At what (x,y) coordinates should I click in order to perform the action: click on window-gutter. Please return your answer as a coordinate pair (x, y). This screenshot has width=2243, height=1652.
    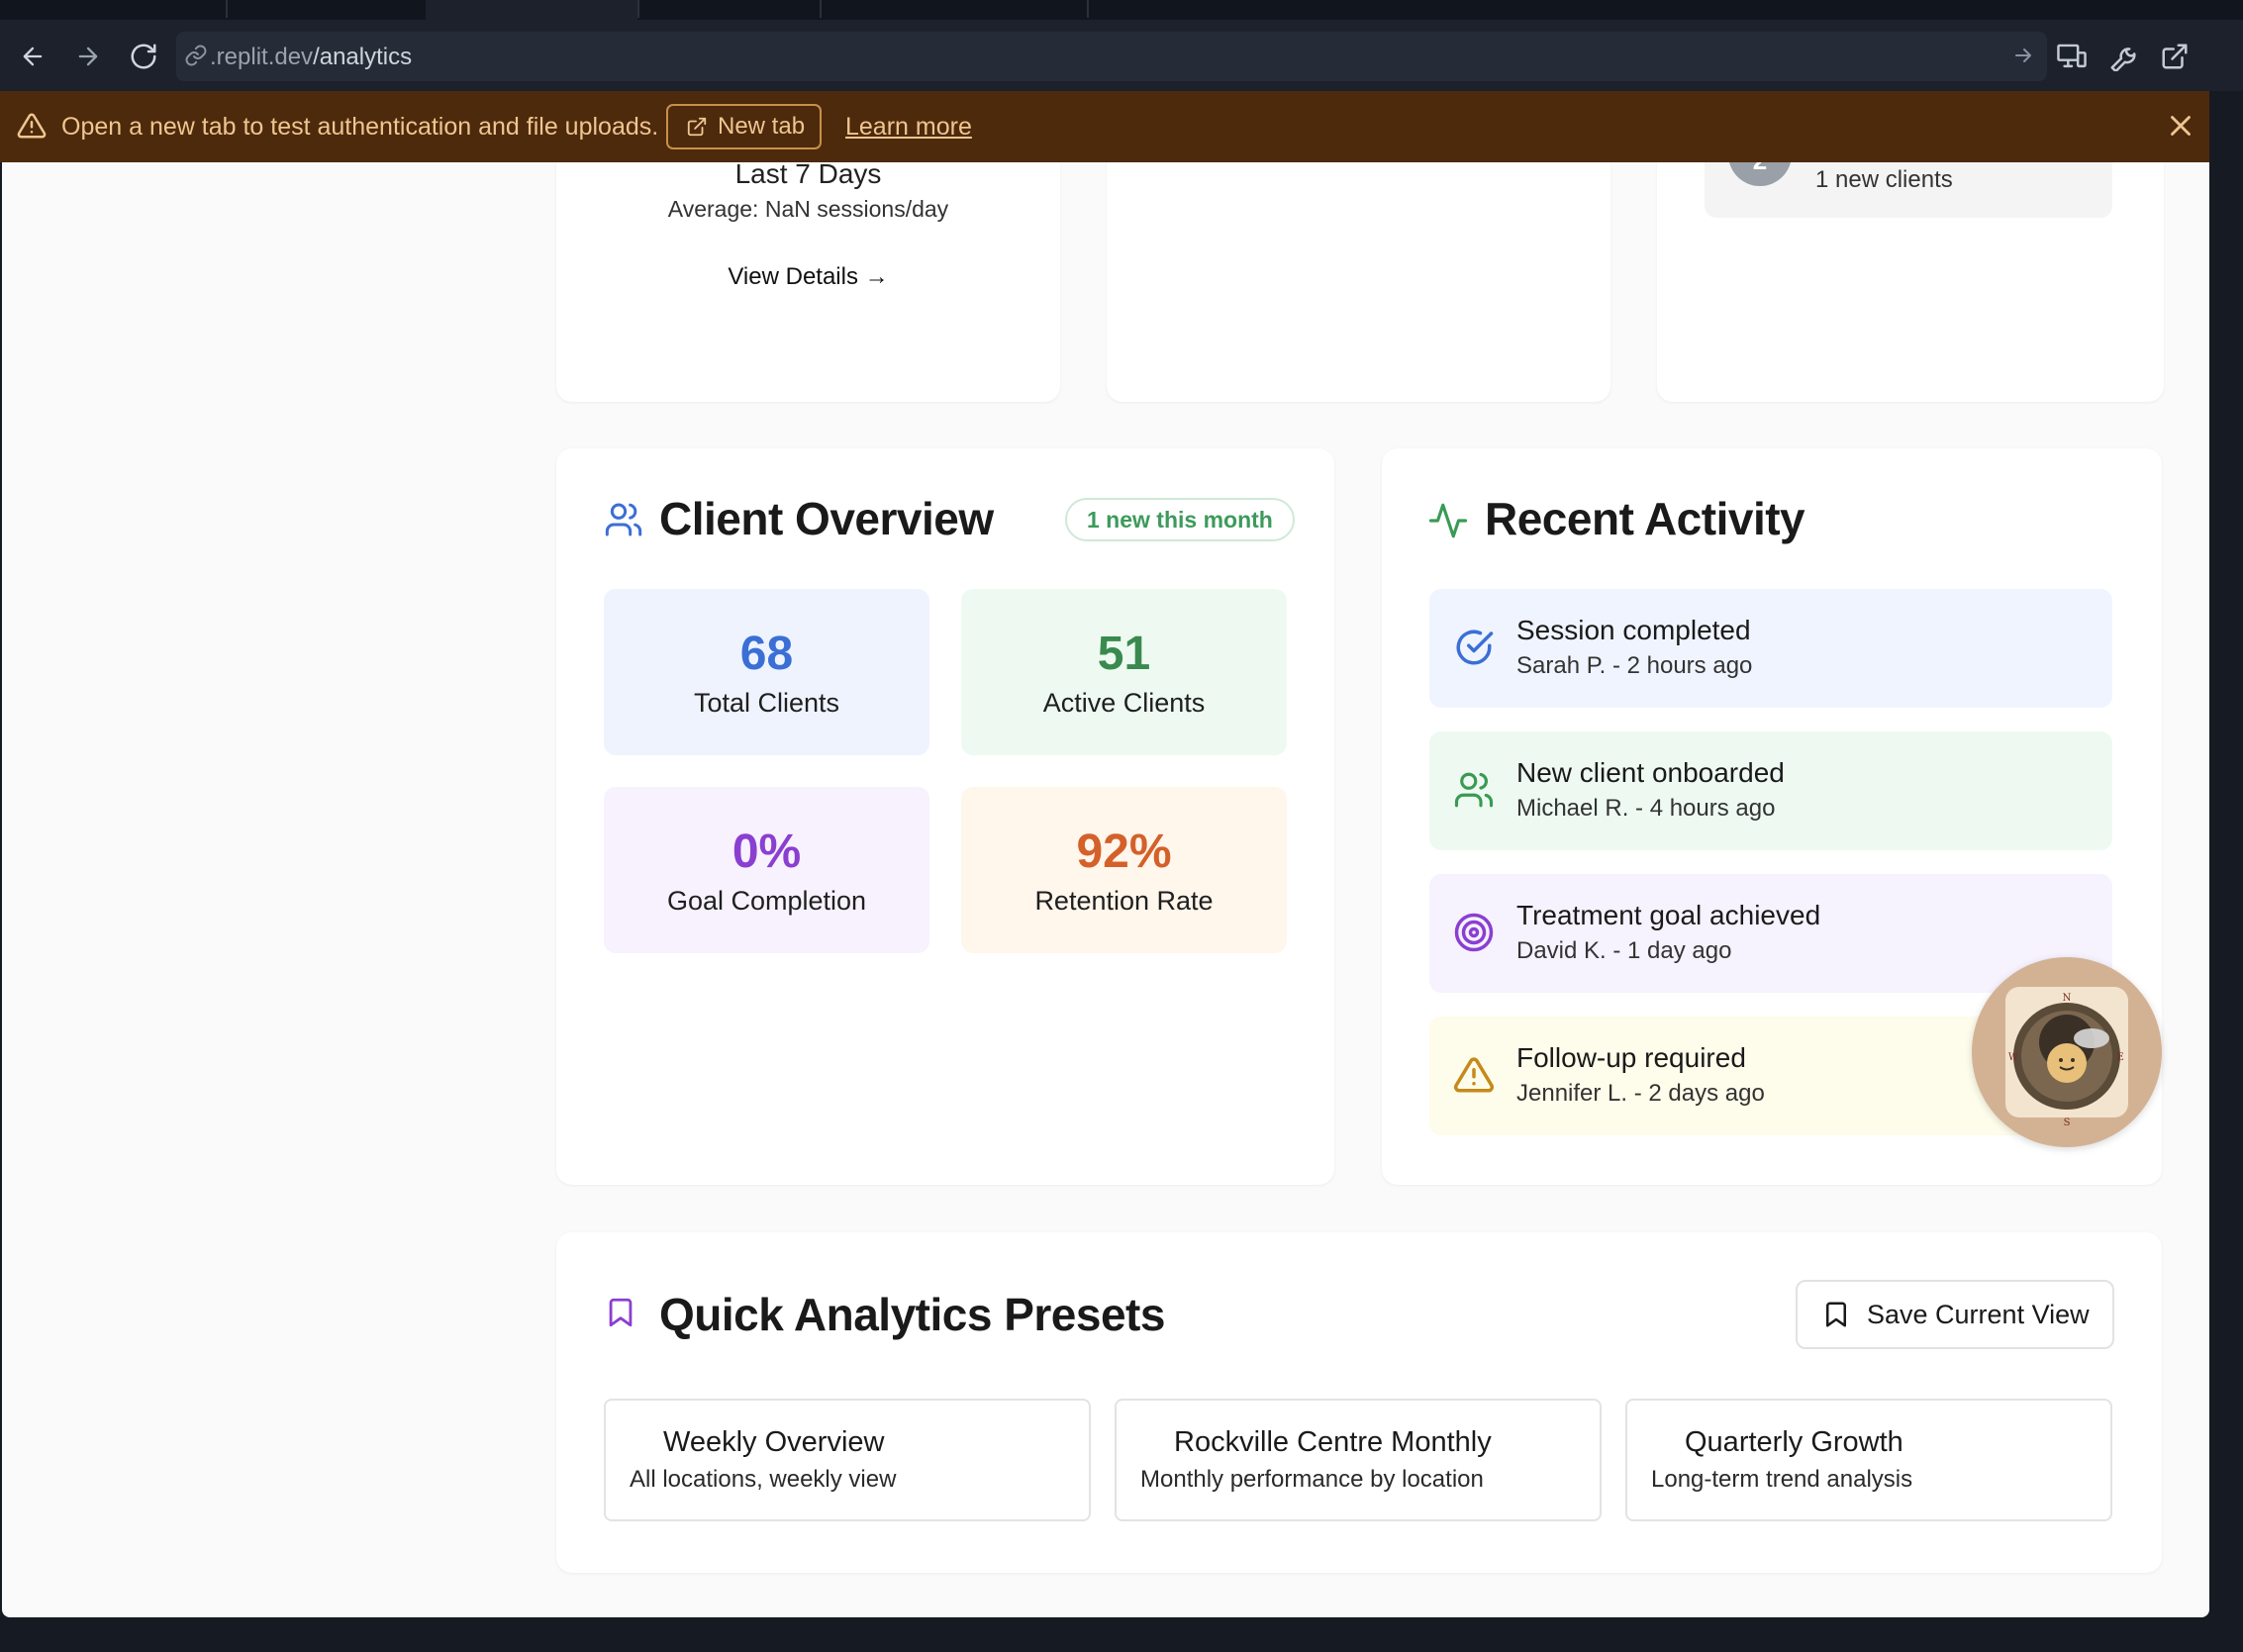
    Looking at the image, I should click on (2226, 871).